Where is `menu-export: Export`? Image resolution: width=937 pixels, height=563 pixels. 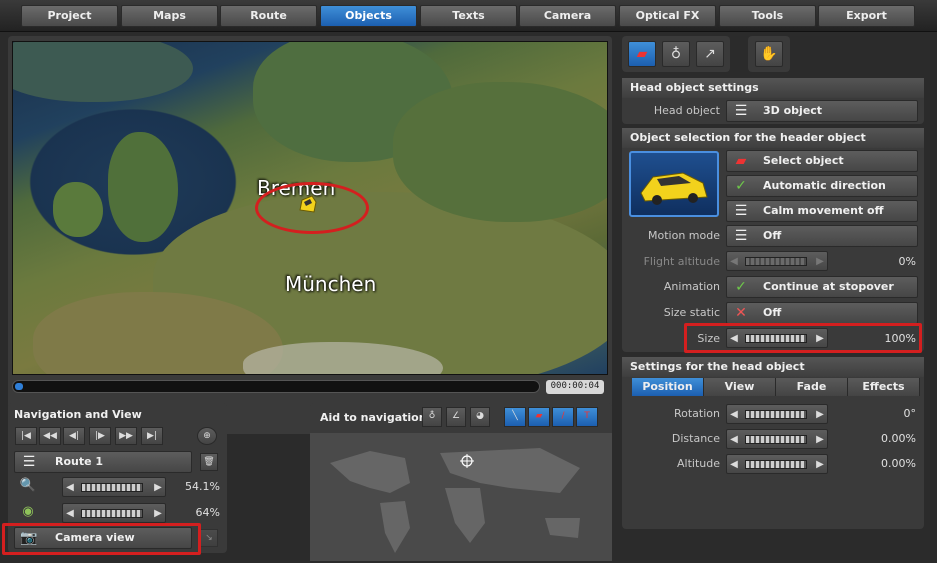 menu-export: Export is located at coordinates (866, 16).